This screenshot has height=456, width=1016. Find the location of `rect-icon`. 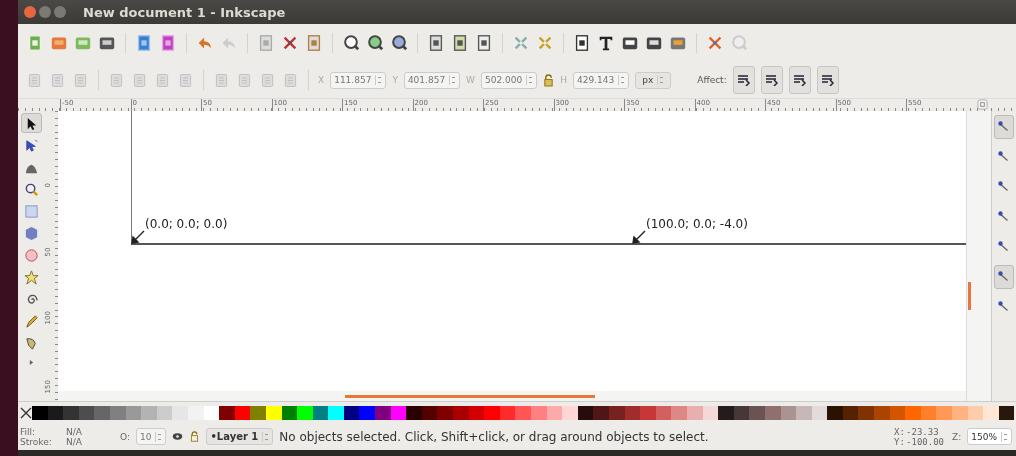

rect-icon is located at coordinates (31, 211).